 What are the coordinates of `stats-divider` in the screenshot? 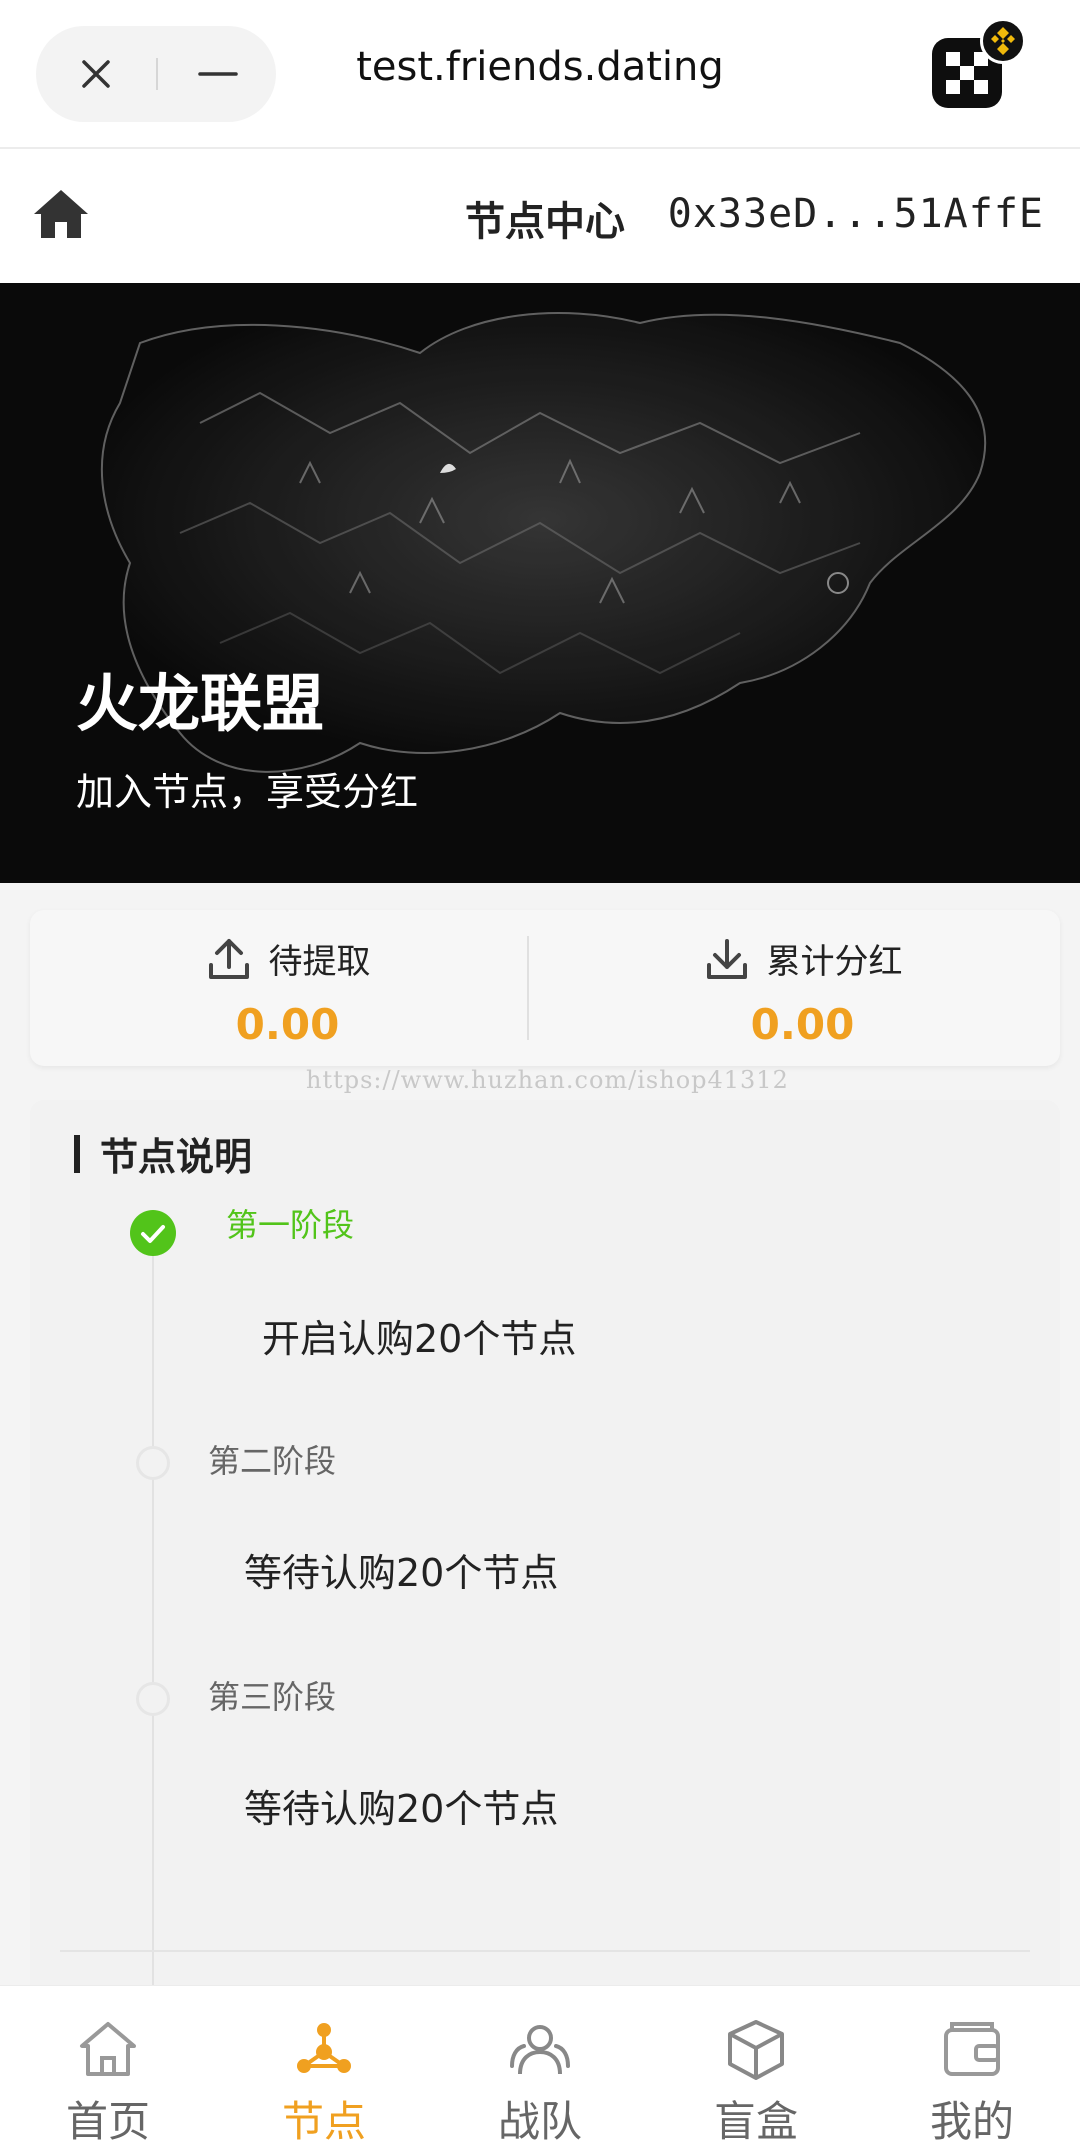 It's located at (528, 988).